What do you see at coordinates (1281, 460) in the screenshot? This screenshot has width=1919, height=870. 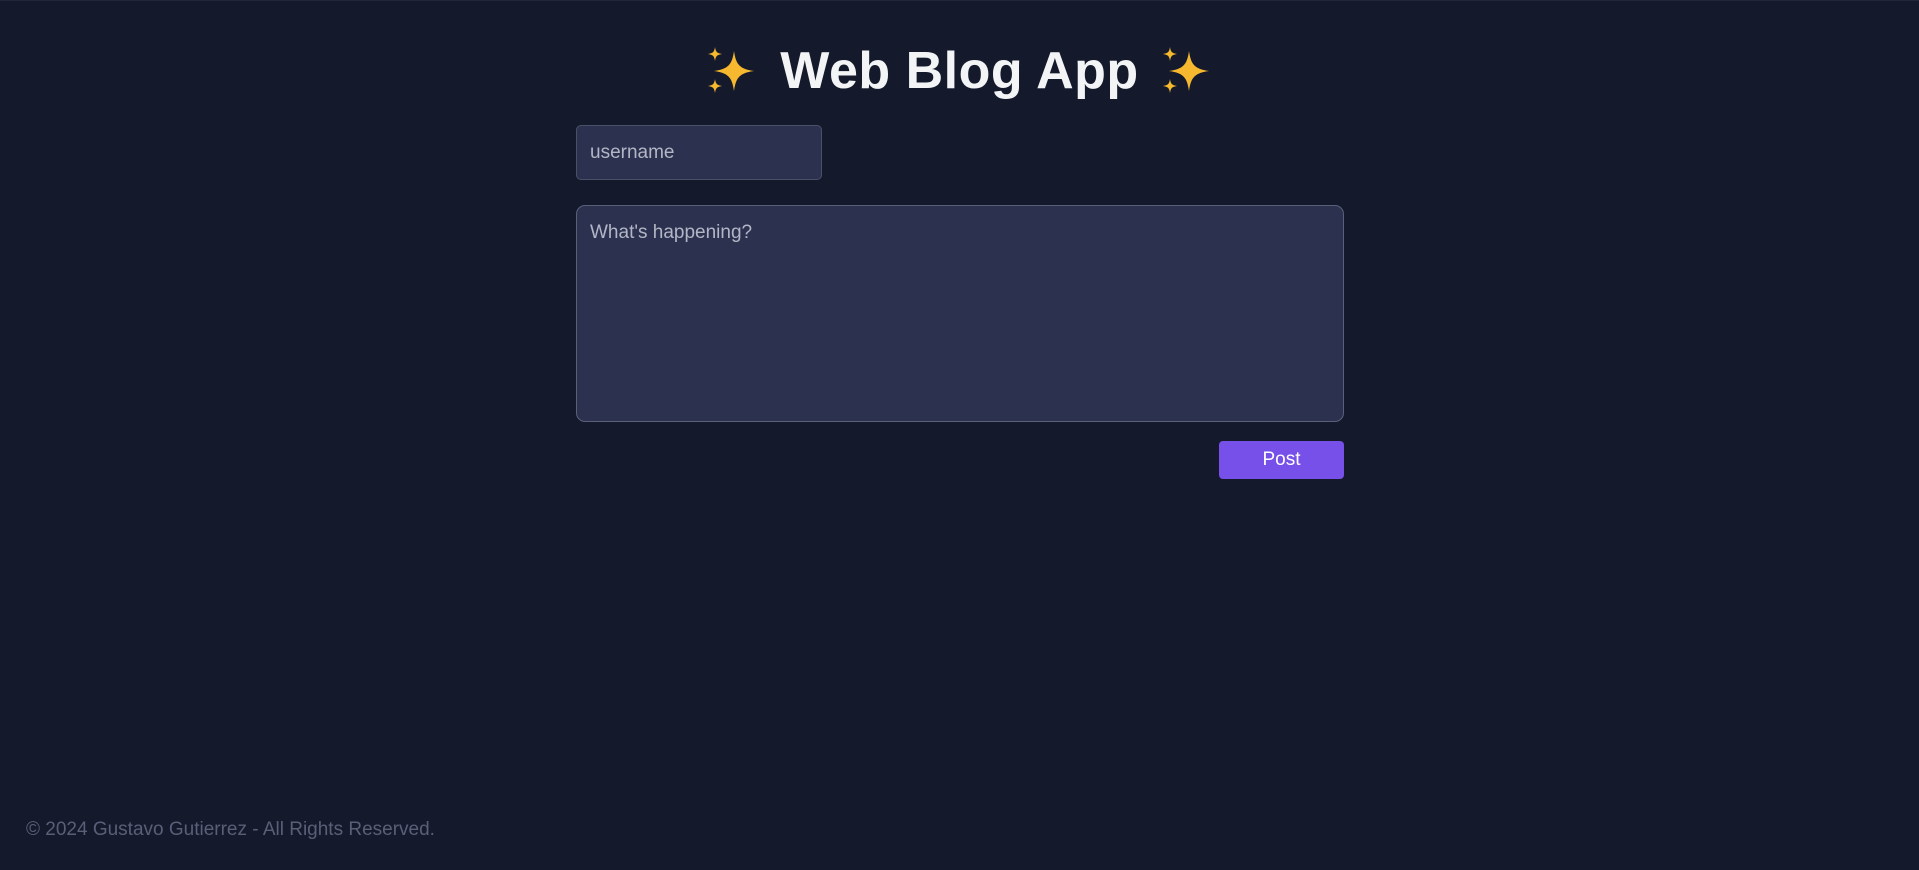 I see `post-button: Post` at bounding box center [1281, 460].